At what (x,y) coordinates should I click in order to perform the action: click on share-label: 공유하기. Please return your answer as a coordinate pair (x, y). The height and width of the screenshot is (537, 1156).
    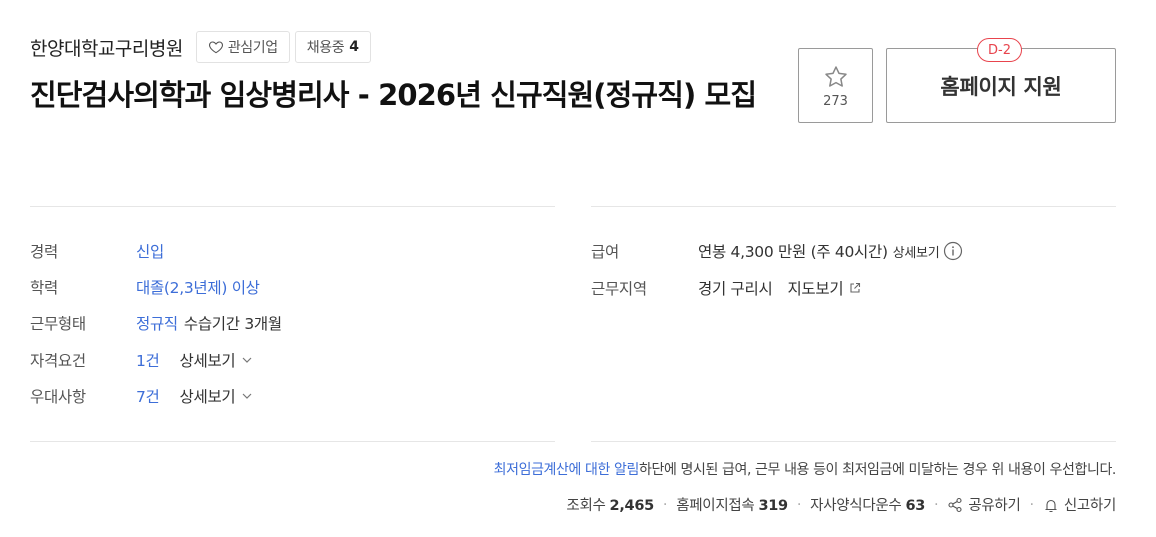
    Looking at the image, I should click on (994, 506).